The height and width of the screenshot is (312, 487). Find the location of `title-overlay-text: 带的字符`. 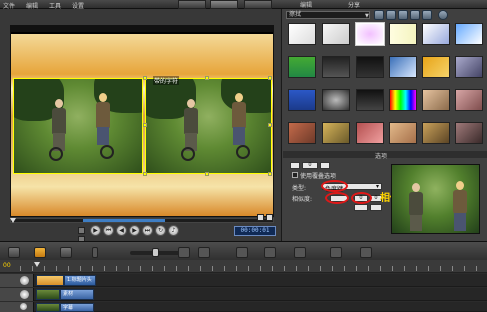

title-overlay-text: 带的字符 is located at coordinates (166, 80).